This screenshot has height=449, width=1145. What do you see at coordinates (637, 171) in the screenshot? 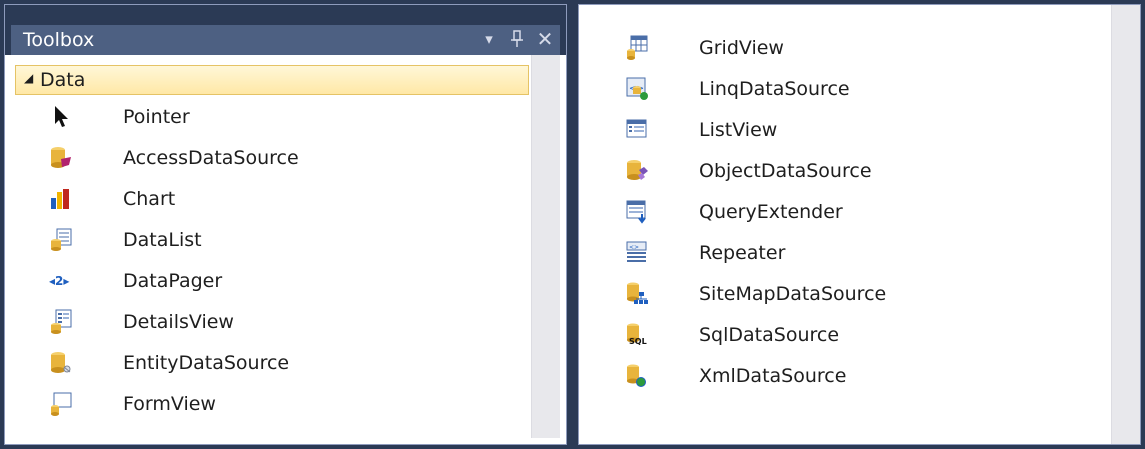
I see `object-datasource-icon` at bounding box center [637, 171].